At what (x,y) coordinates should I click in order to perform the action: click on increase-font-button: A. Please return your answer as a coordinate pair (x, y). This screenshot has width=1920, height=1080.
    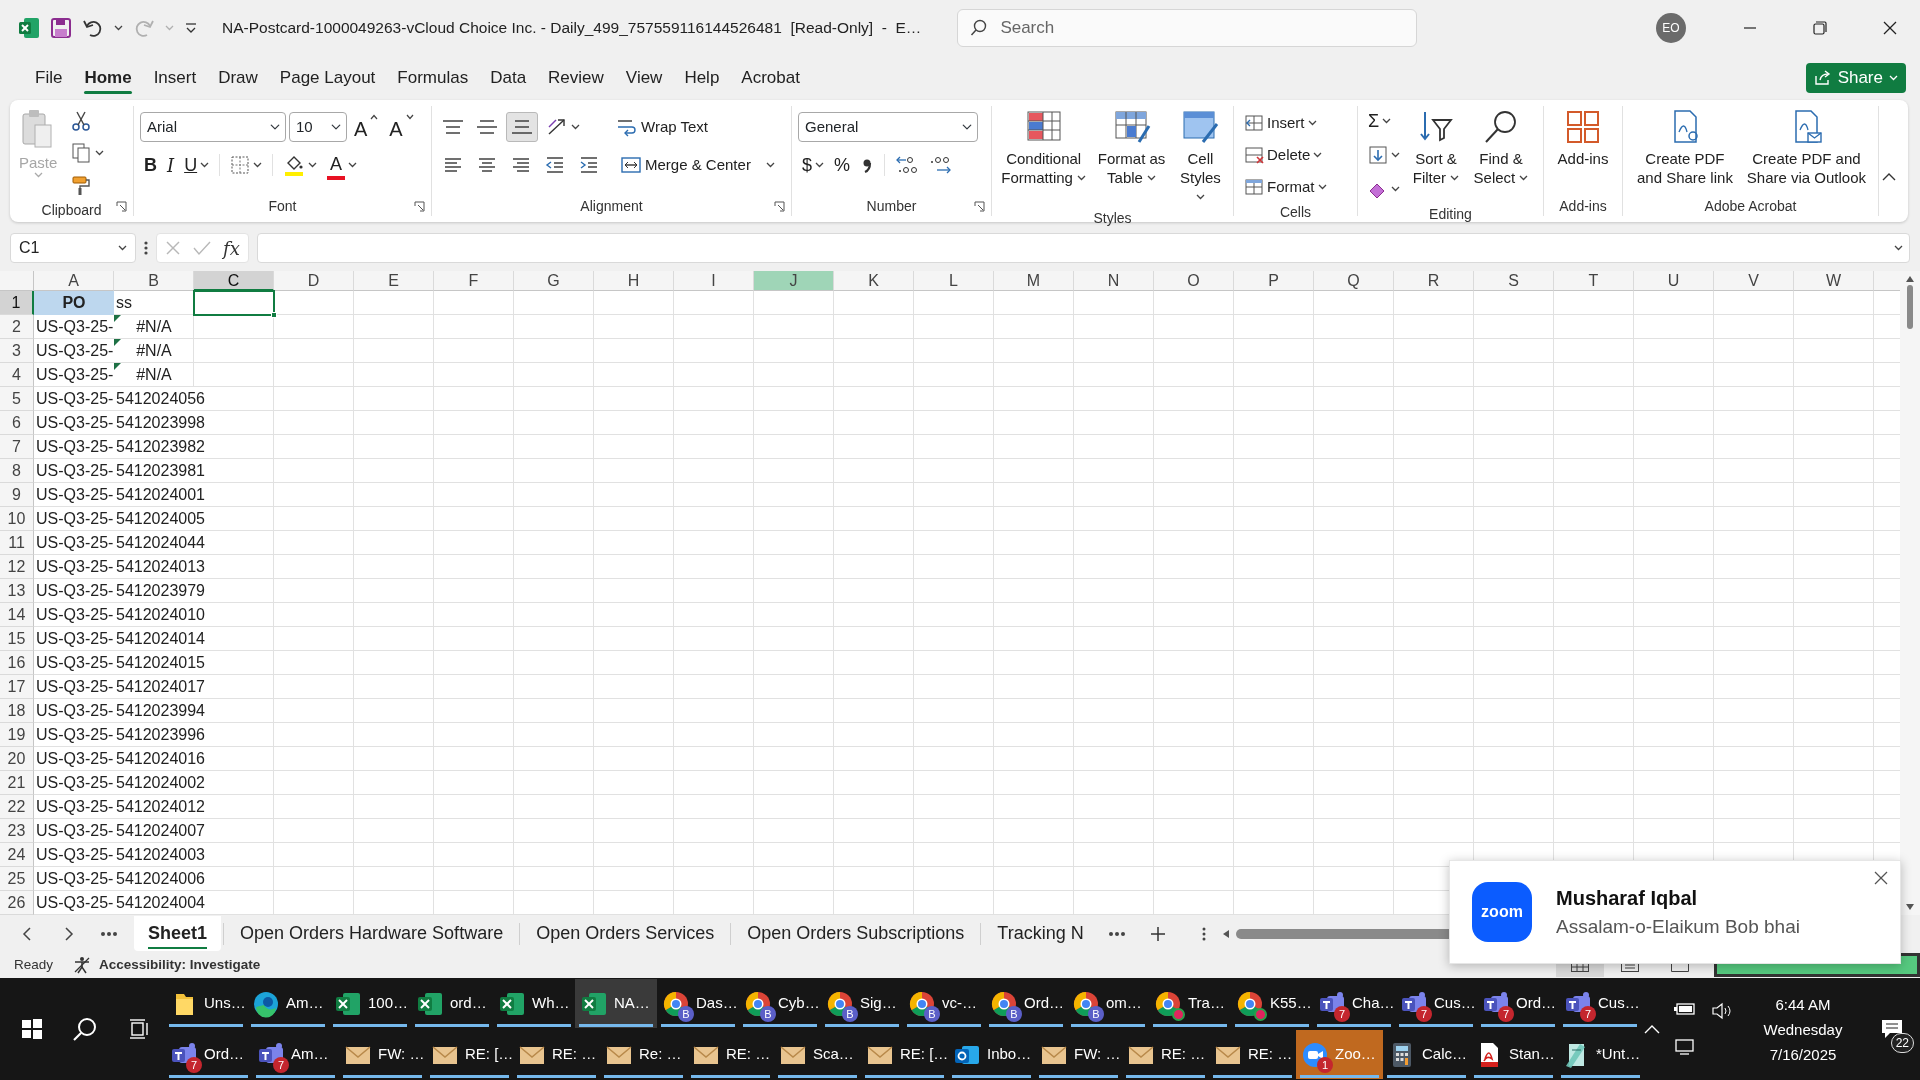
    Looking at the image, I should click on (366, 127).